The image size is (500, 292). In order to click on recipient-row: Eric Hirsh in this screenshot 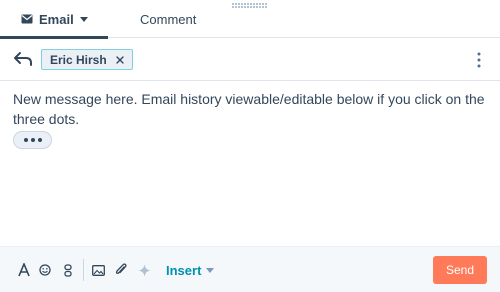, I will do `click(250, 59)`.